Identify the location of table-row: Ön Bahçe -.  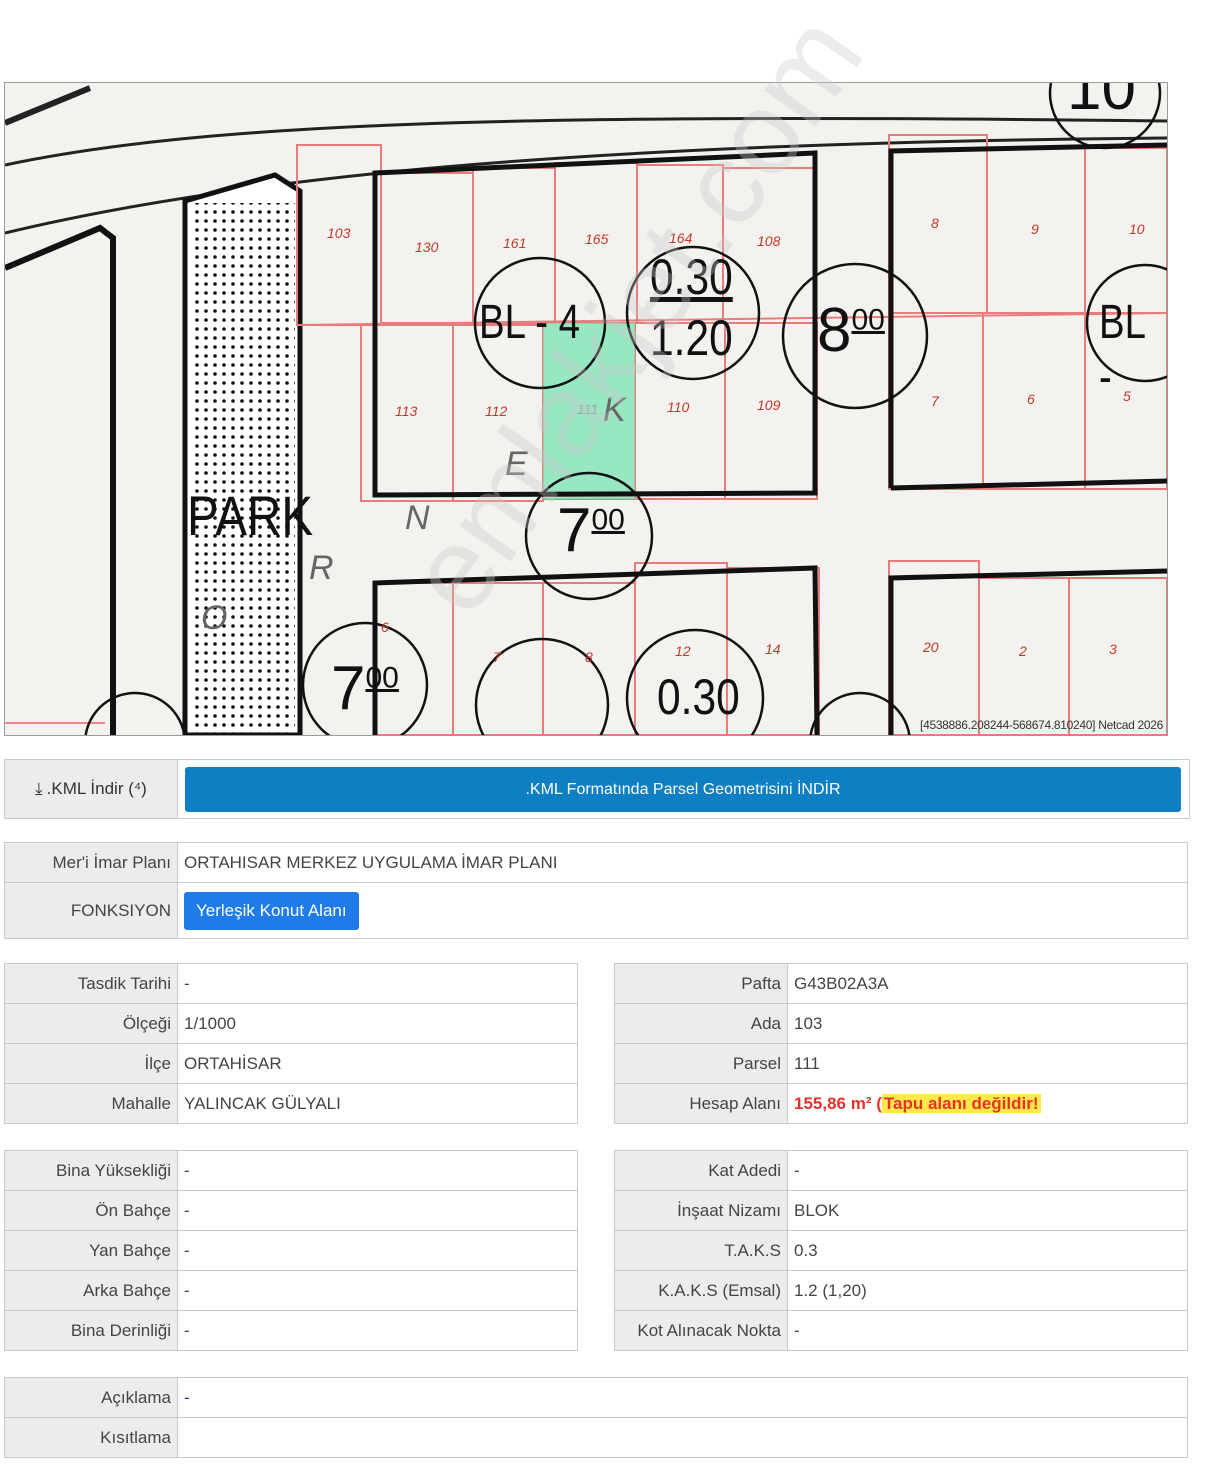
(291, 1210).